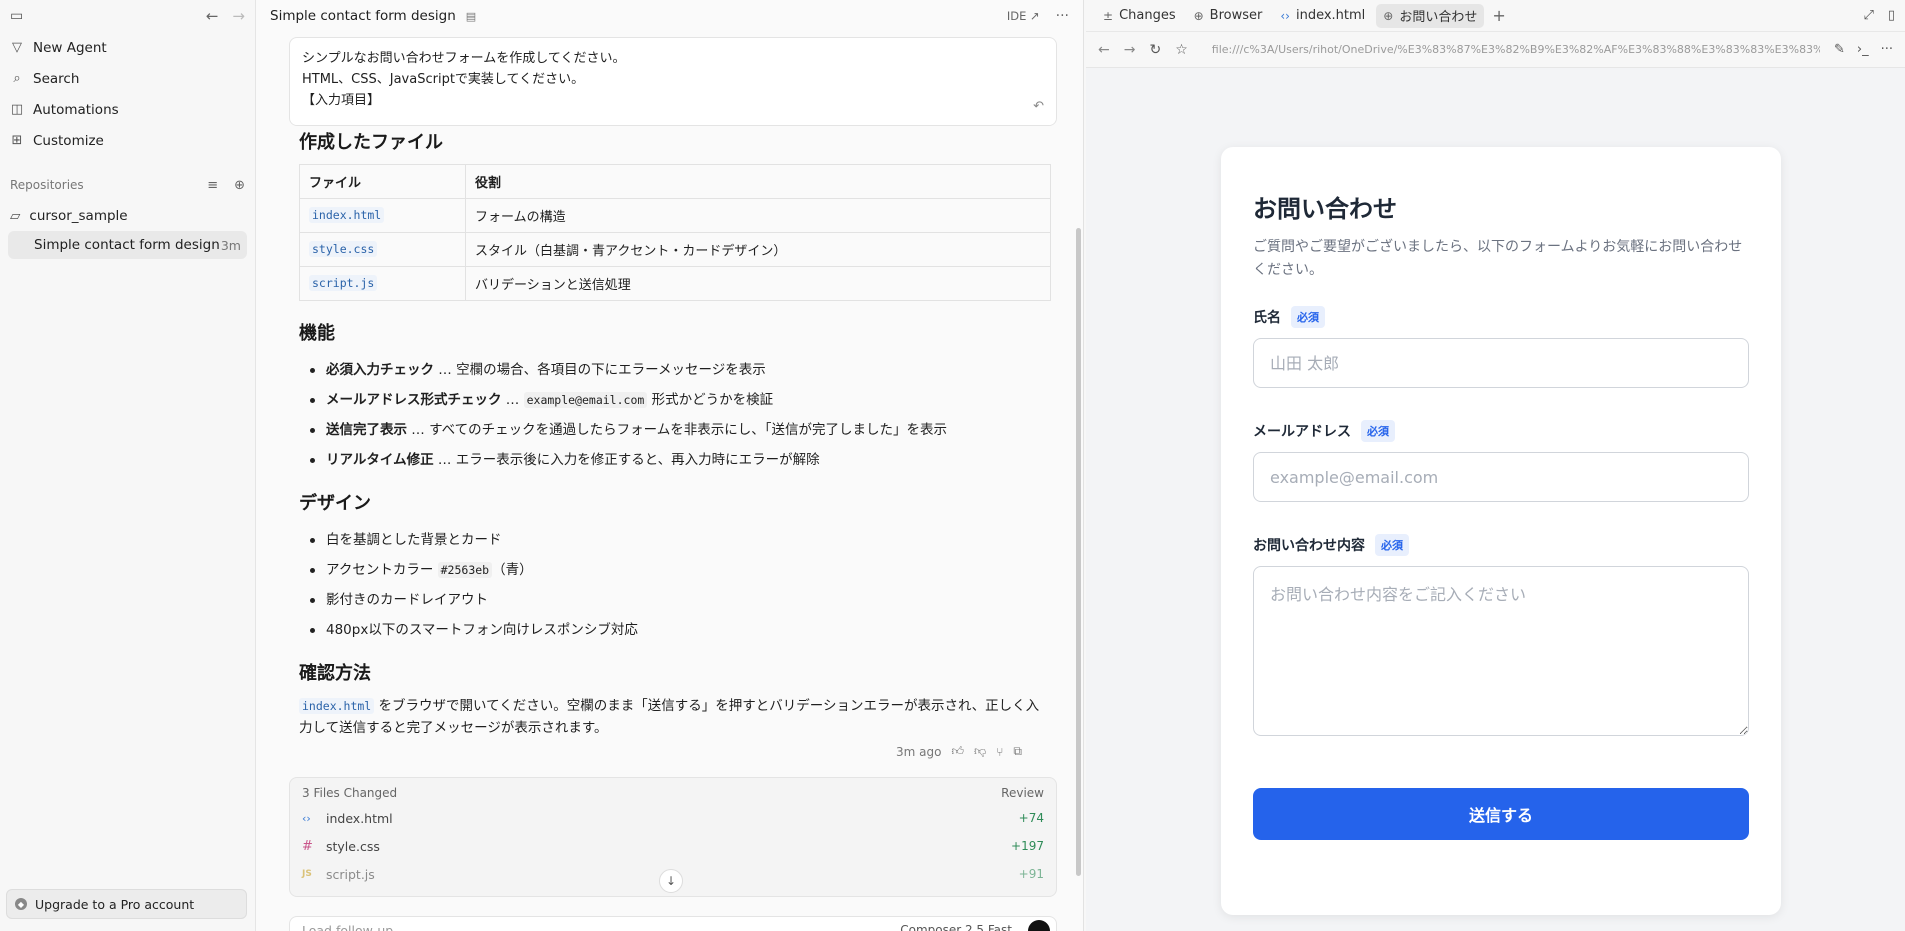 This screenshot has height=931, width=1905. I want to click on new-folder-icon: ⊕, so click(239, 185).